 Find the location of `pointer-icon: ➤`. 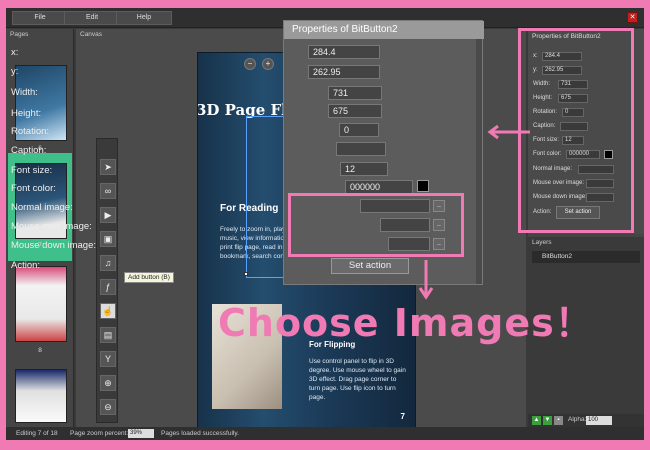

pointer-icon: ➤ is located at coordinates (108, 167).